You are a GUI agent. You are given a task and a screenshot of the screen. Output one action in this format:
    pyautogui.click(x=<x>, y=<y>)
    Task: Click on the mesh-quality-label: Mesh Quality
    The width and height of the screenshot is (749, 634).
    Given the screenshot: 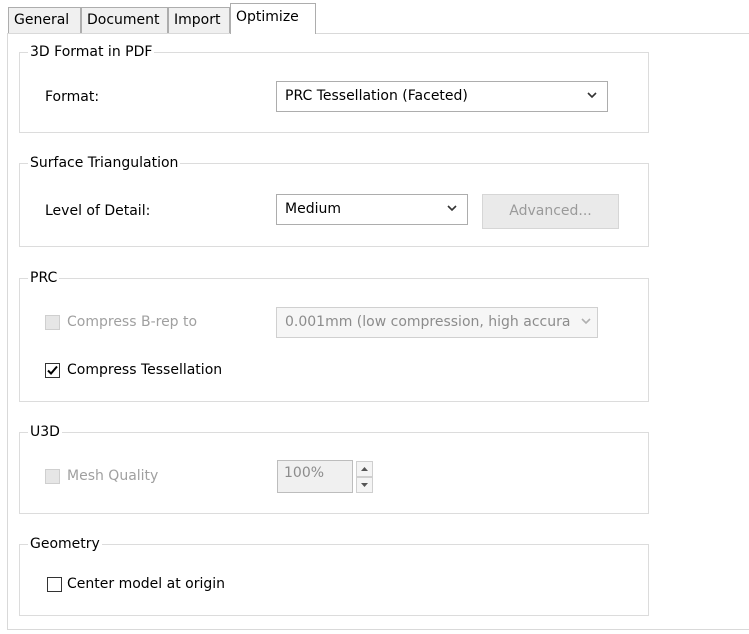 What is the action you would take?
    pyautogui.click(x=113, y=476)
    